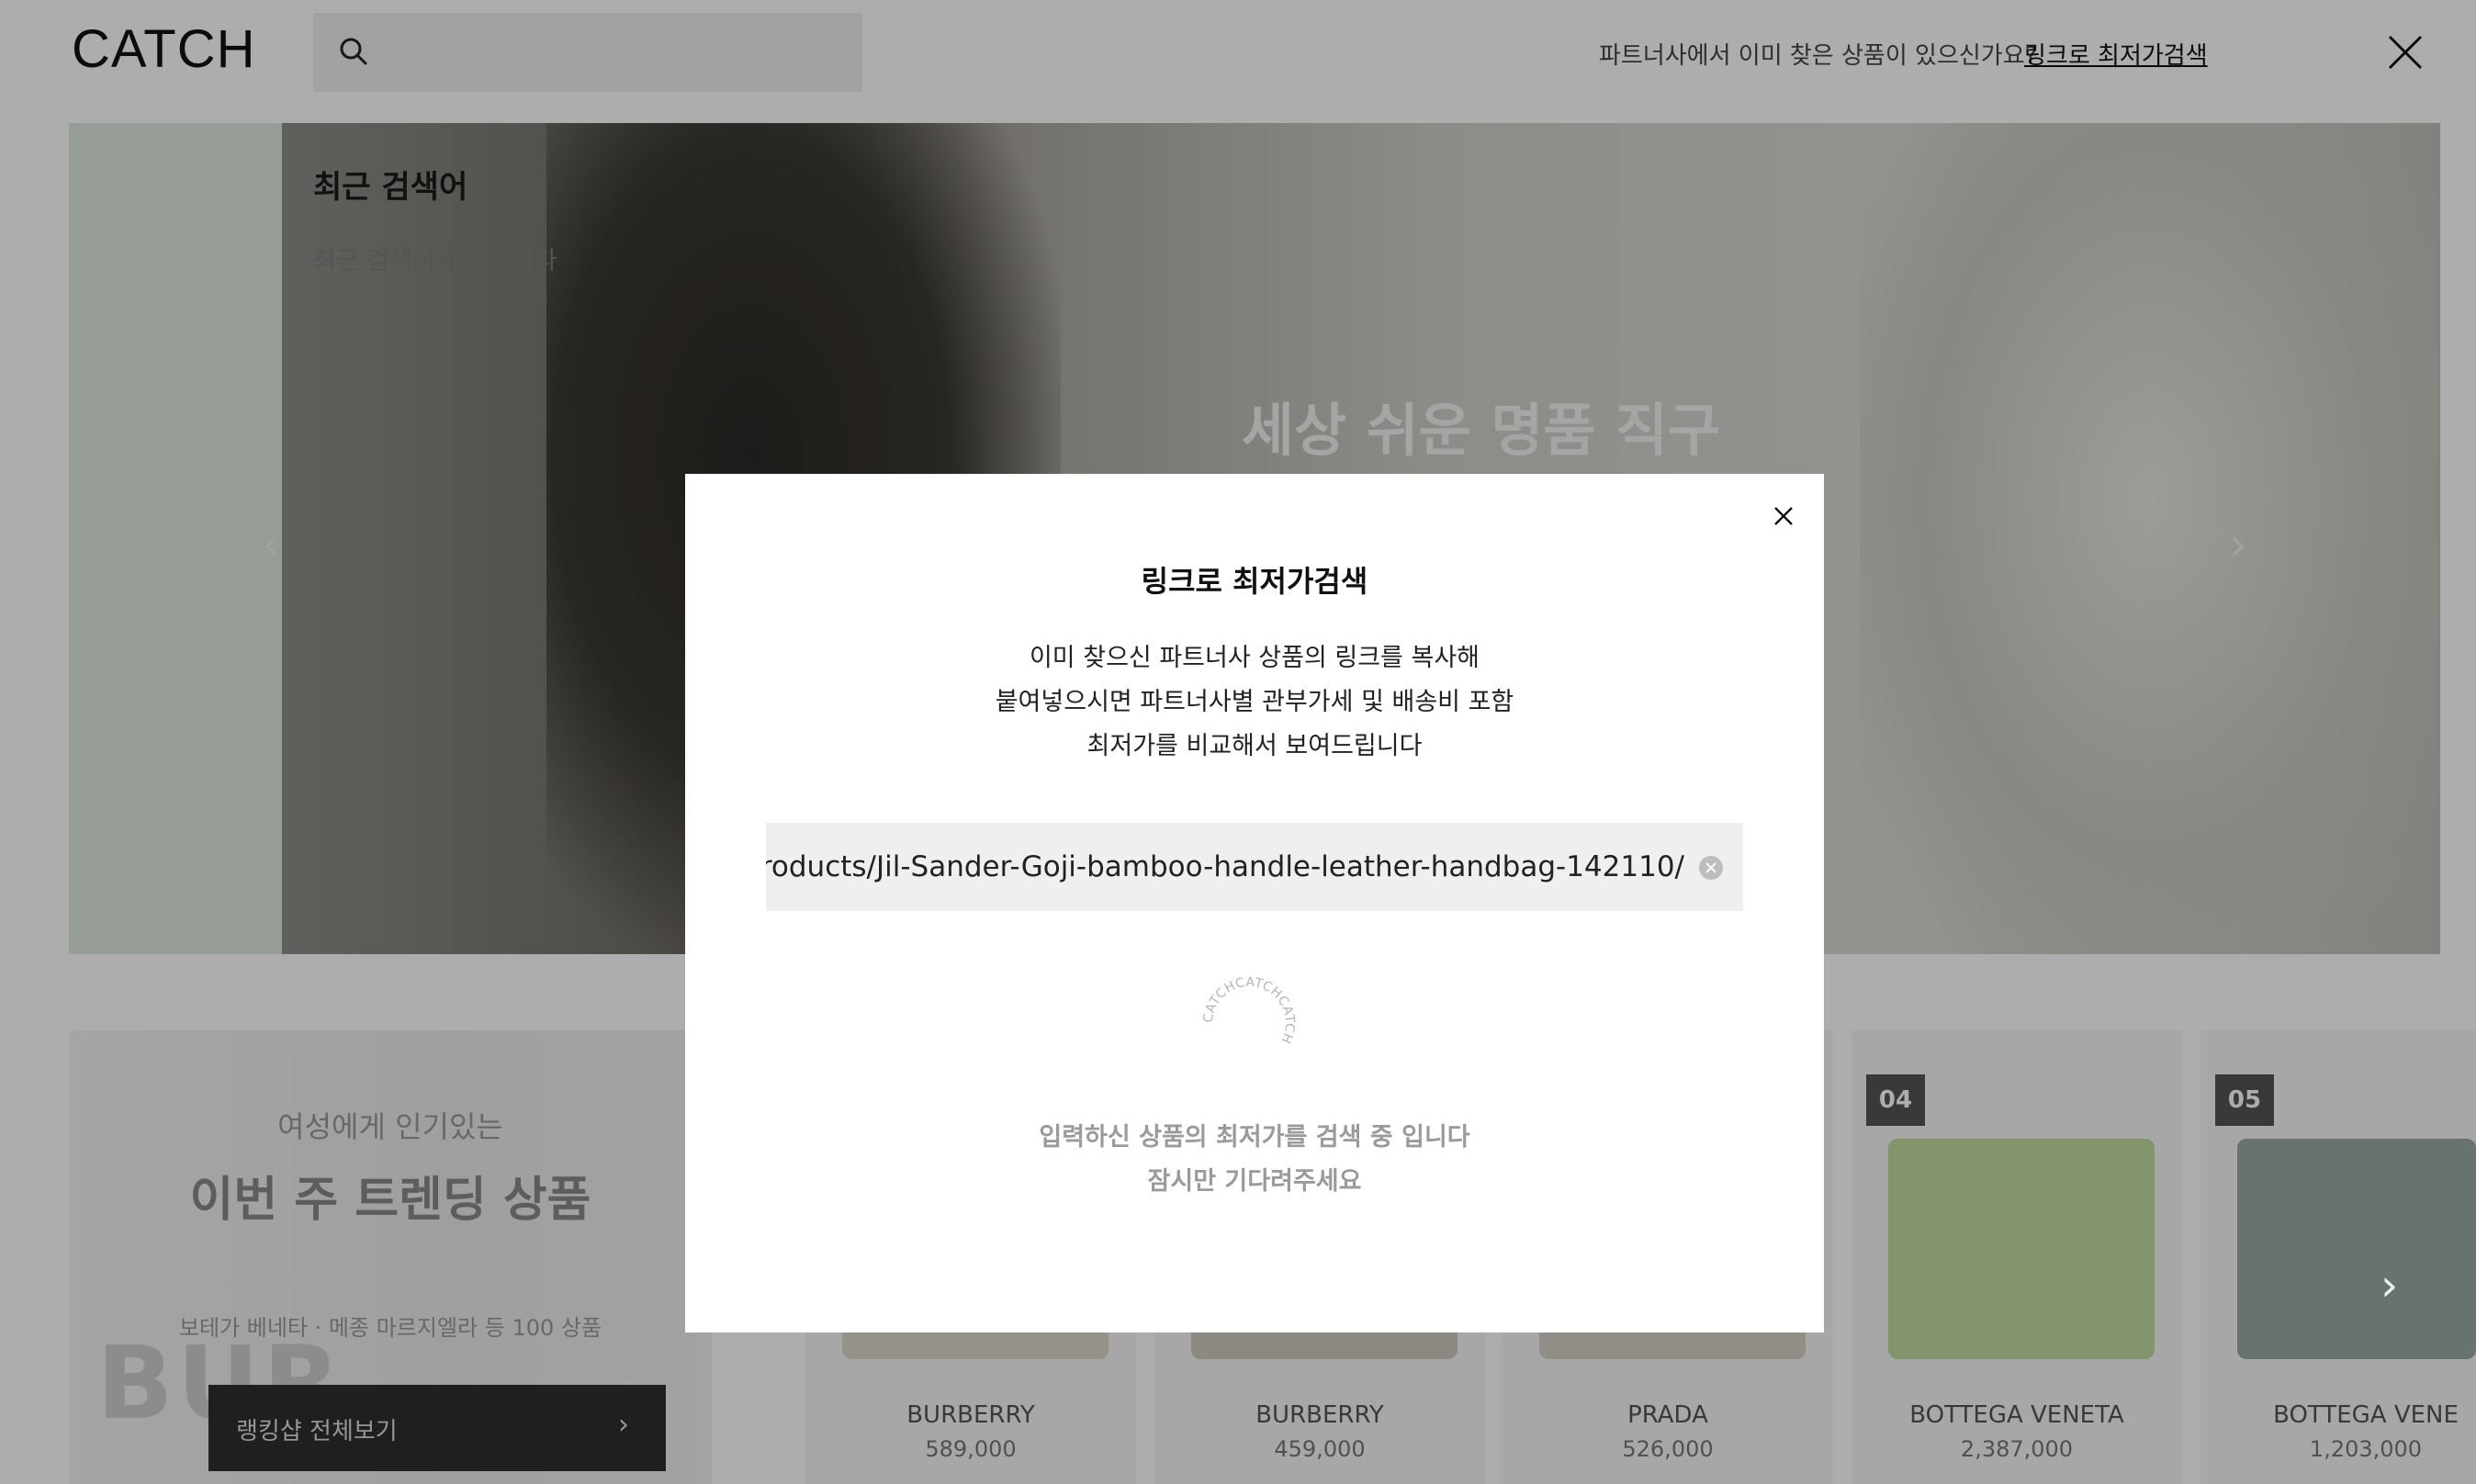  I want to click on close-icon, so click(1784, 516).